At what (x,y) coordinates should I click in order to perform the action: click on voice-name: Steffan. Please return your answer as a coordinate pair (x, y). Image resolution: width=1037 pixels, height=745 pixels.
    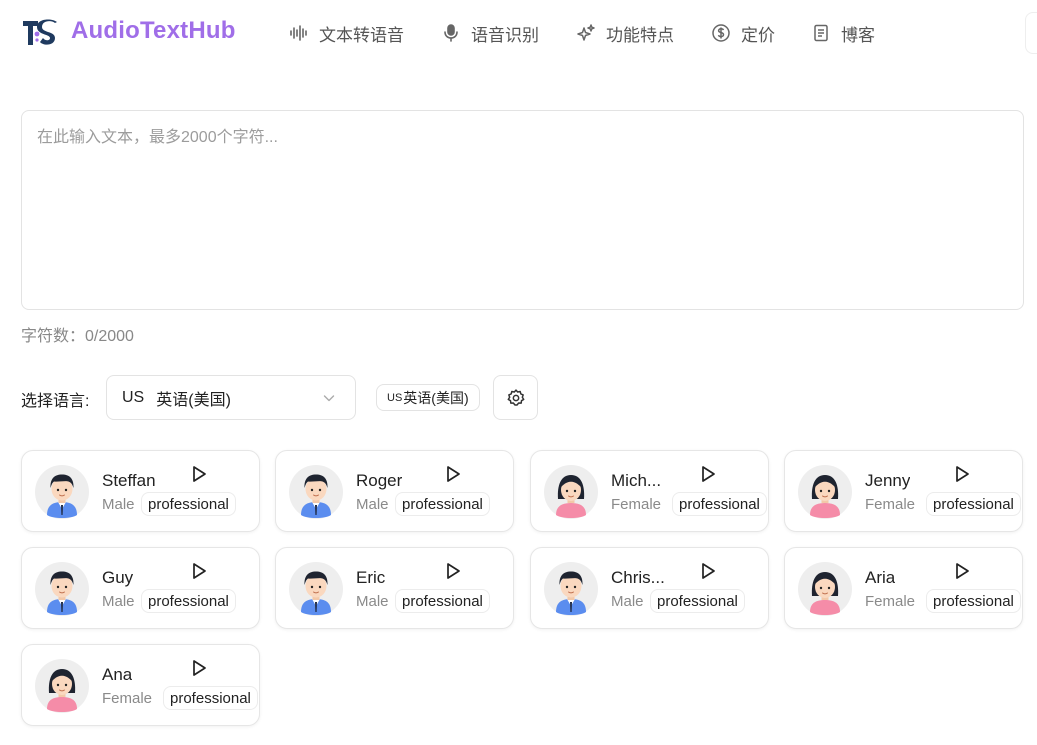
    Looking at the image, I should click on (129, 480).